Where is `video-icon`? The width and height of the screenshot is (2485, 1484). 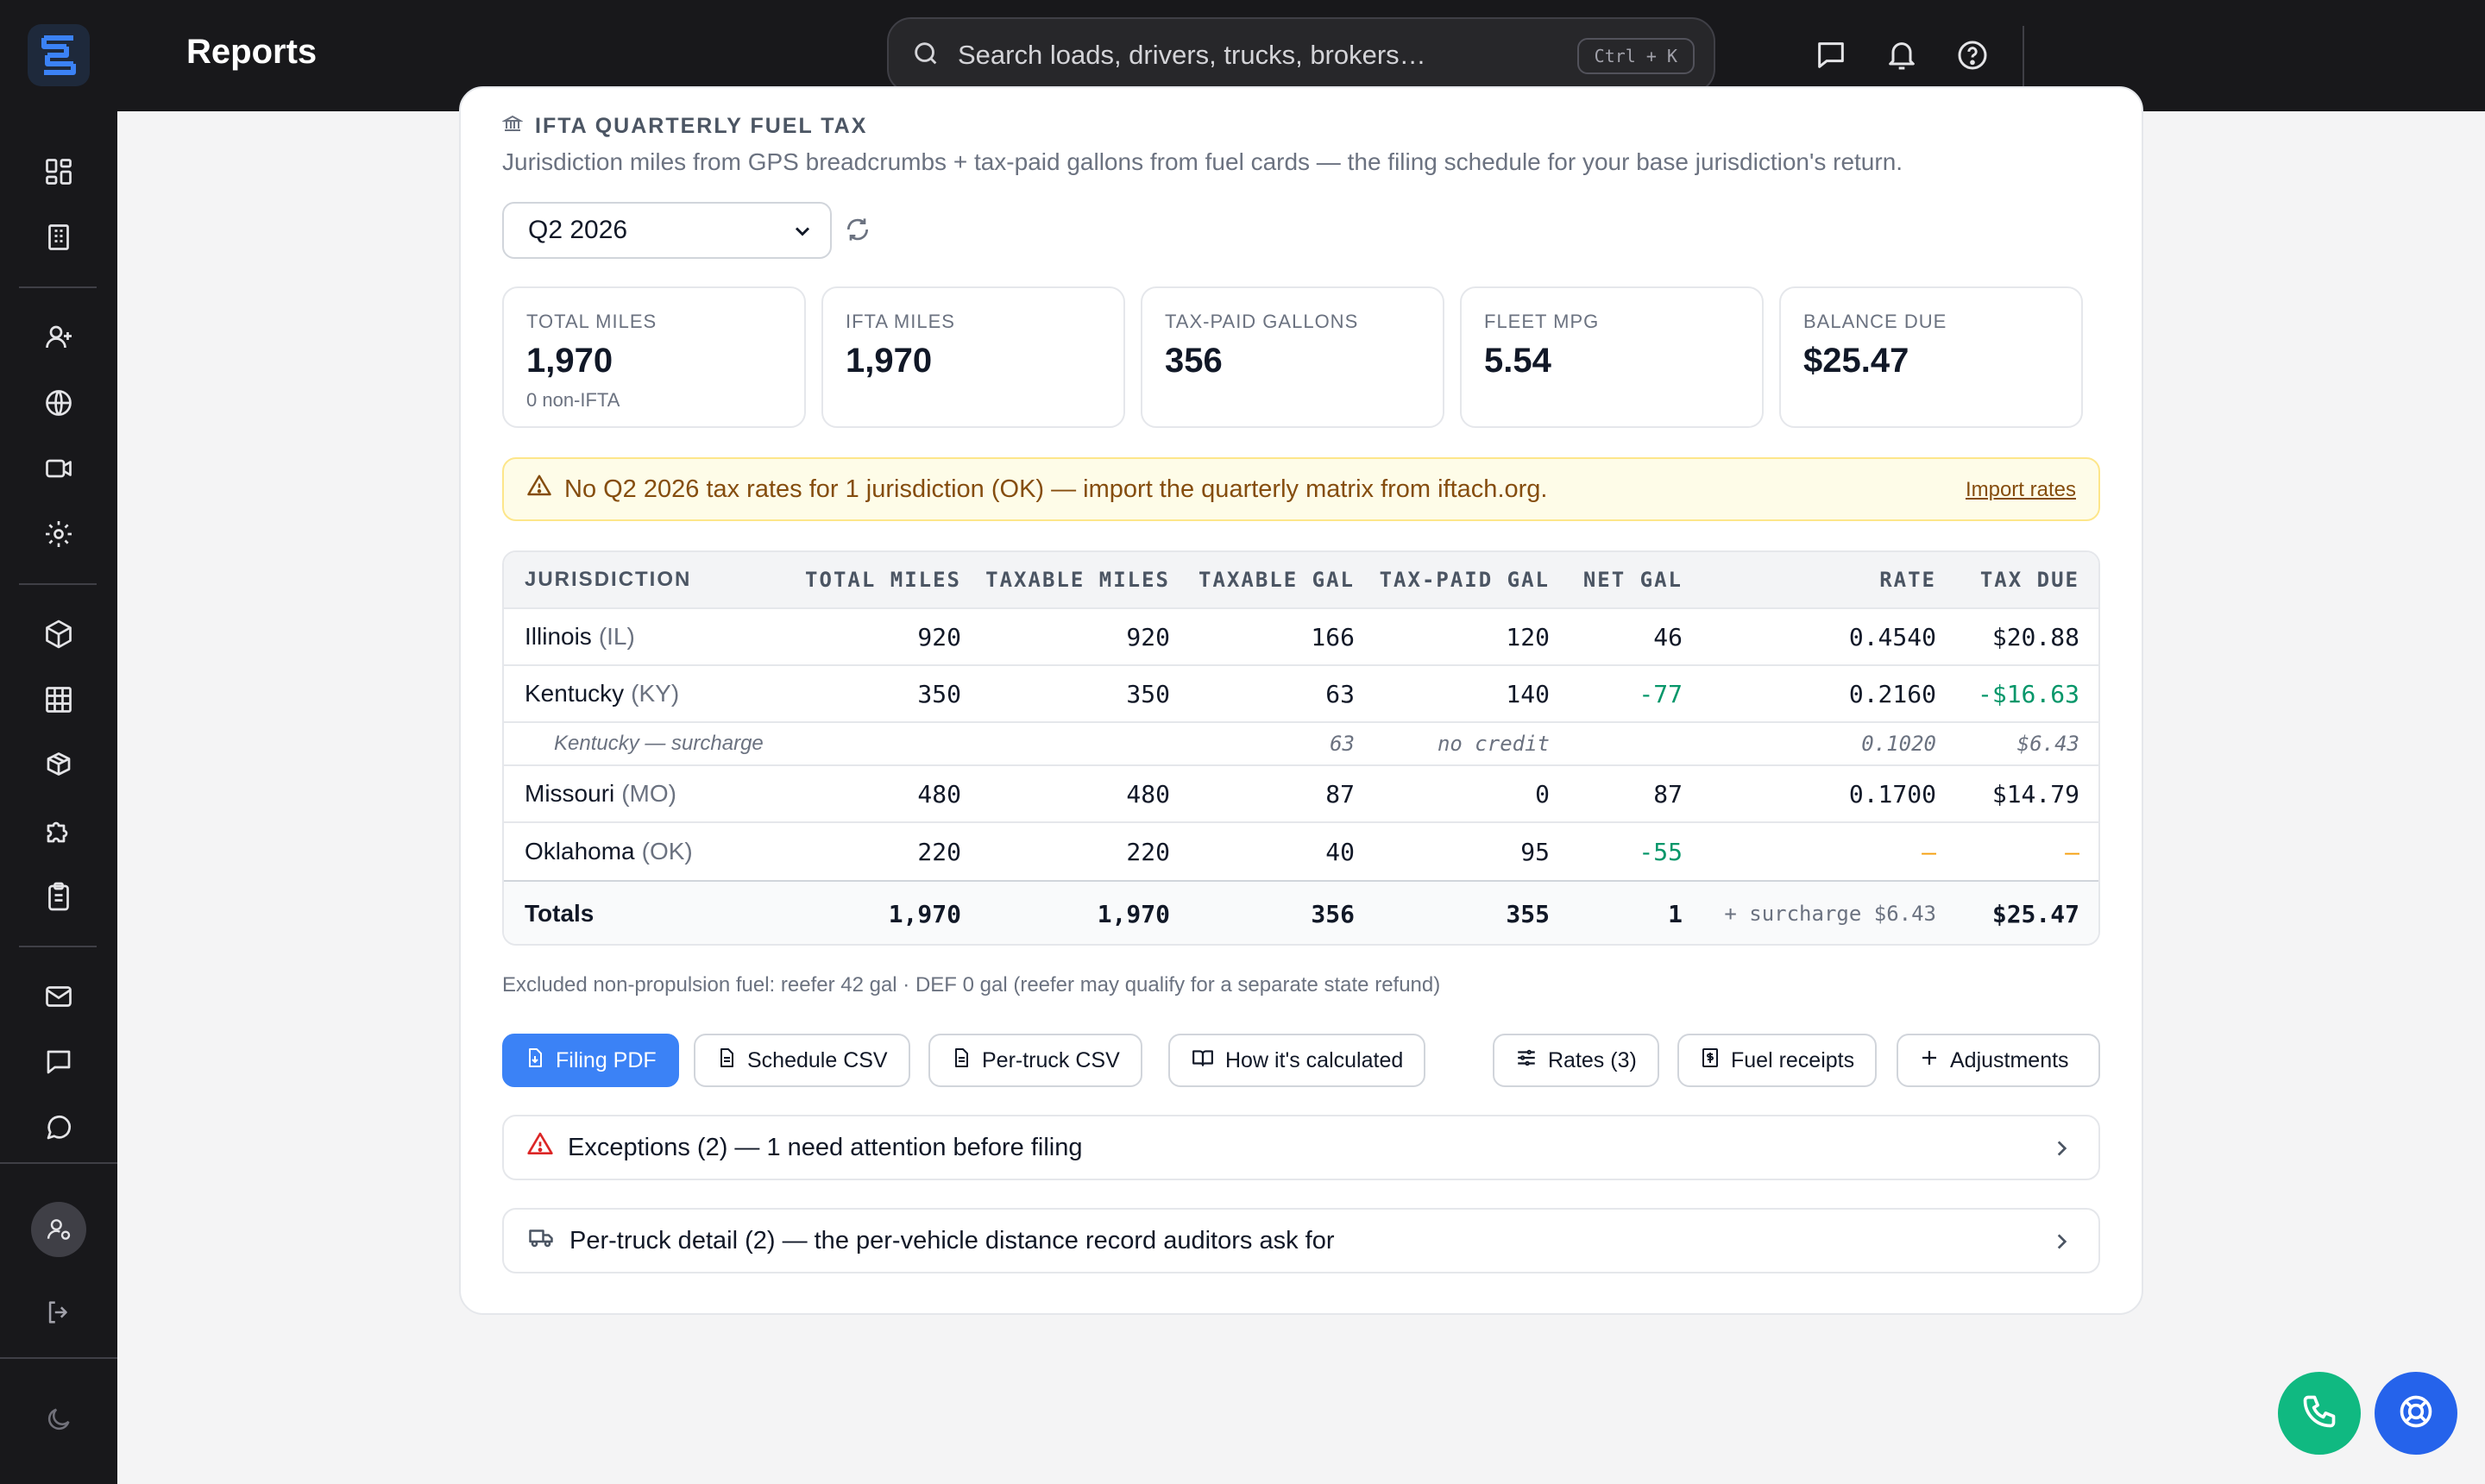 video-icon is located at coordinates (59, 468).